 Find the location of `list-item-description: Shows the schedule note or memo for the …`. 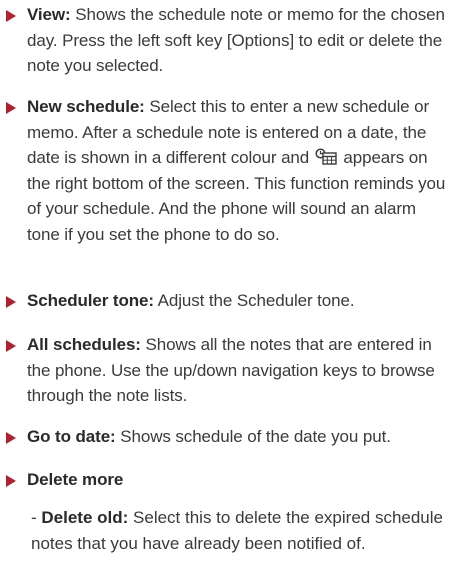

list-item-description: Shows the schedule note or memo for the … is located at coordinates (236, 40).